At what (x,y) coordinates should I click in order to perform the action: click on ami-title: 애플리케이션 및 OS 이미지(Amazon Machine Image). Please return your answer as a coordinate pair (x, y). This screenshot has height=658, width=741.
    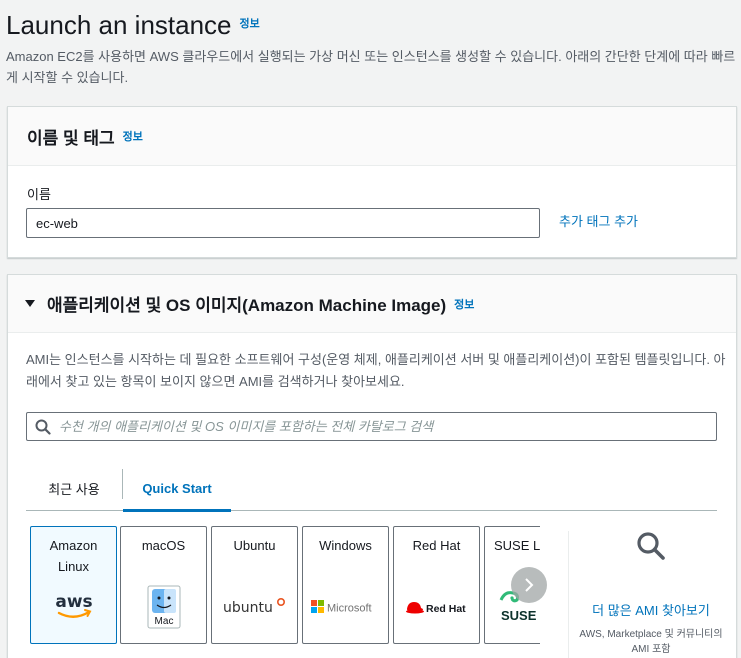
    Looking at the image, I should click on (247, 305).